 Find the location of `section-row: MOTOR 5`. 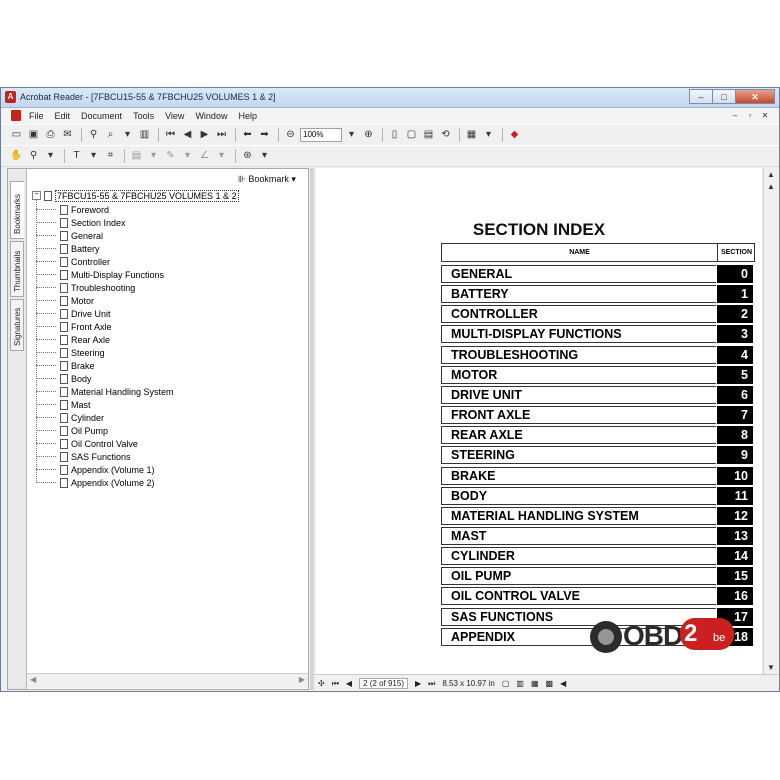

section-row: MOTOR 5 is located at coordinates (598, 374).